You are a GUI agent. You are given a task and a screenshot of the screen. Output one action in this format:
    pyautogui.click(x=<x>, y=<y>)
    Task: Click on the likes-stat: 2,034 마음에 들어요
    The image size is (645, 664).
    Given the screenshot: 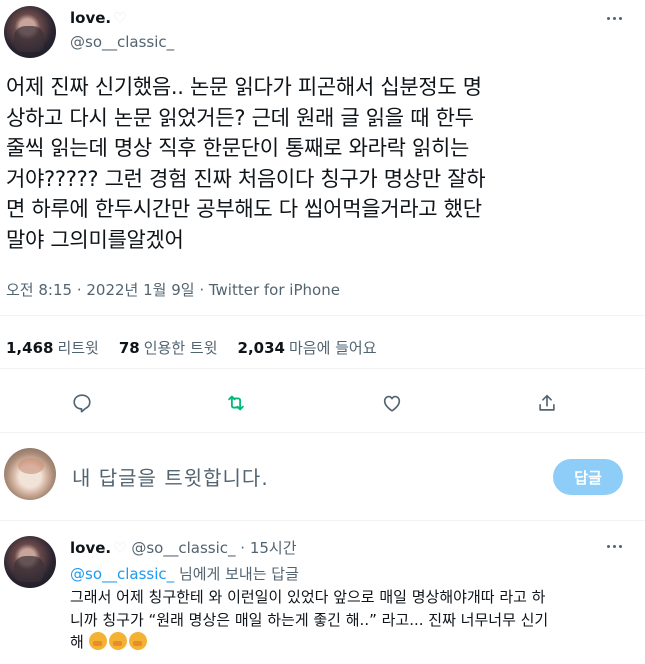 What is the action you would take?
    pyautogui.click(x=307, y=347)
    